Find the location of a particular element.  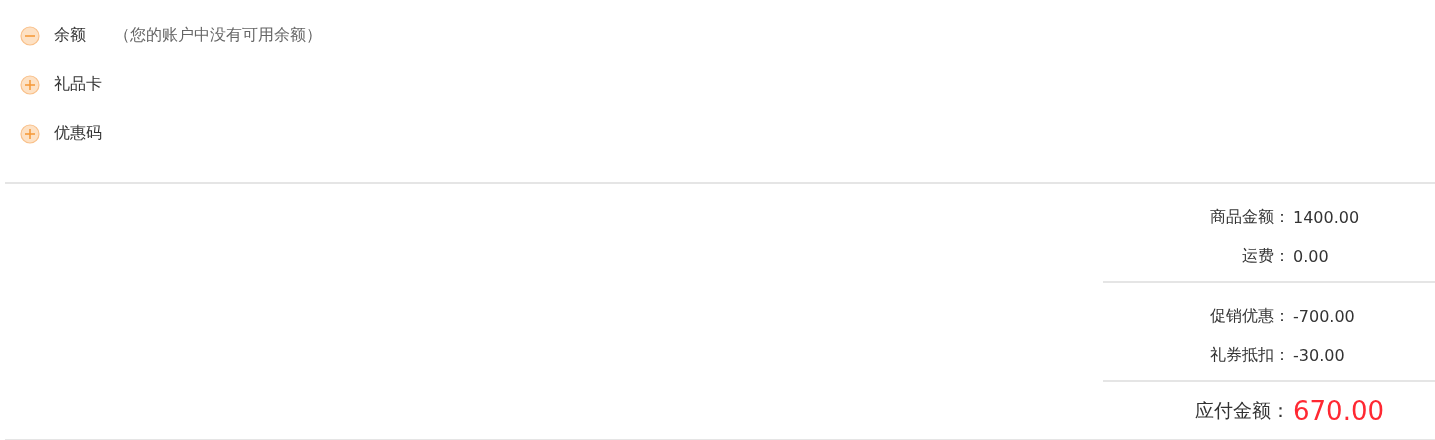

option-label: 优惠码 is located at coordinates (78, 133).